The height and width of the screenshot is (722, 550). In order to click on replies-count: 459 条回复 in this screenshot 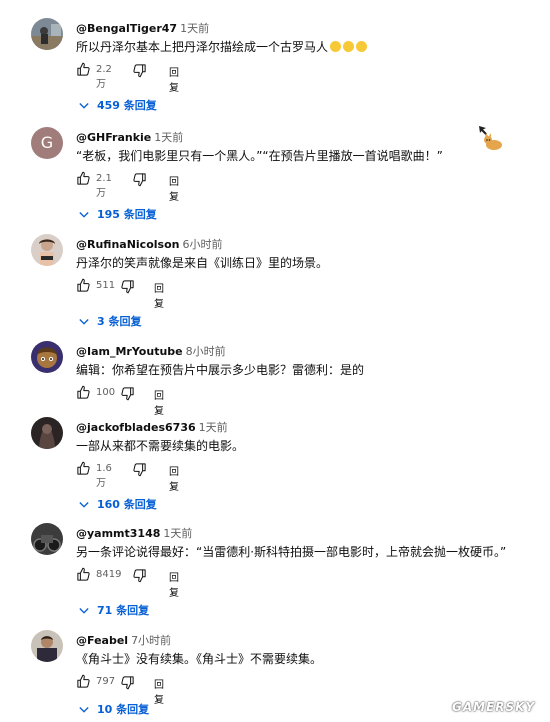, I will do `click(127, 105)`.